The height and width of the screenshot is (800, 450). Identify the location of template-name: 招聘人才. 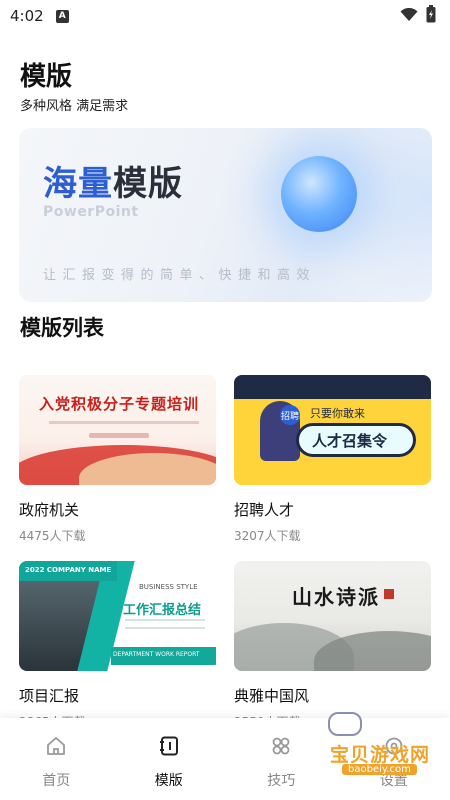
(264, 510).